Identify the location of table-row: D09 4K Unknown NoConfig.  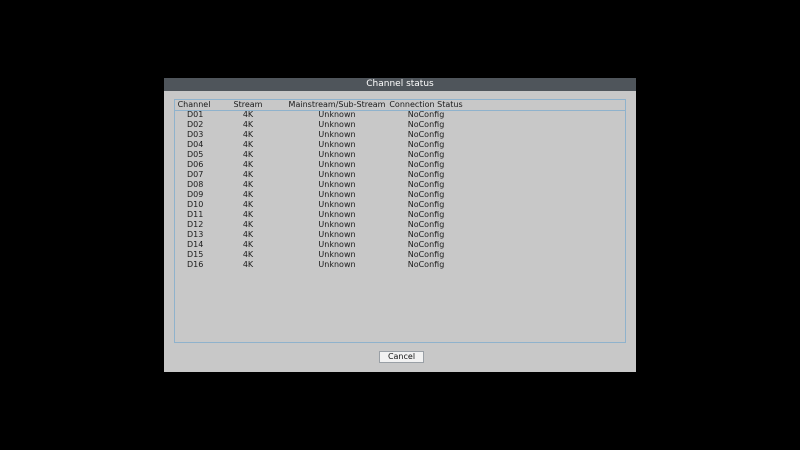
(400, 195).